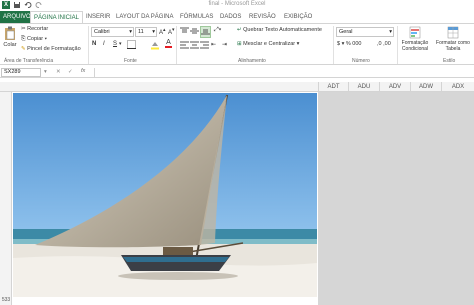 The height and width of the screenshot is (305, 474). Describe the element at coordinates (10, 33) in the screenshot. I see `clipboard-icon` at that location.